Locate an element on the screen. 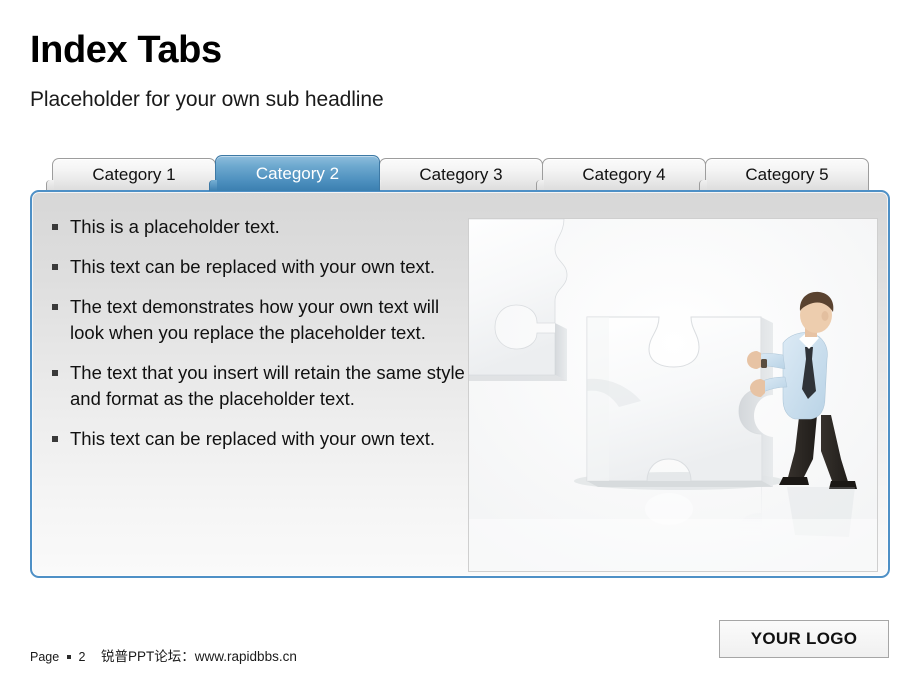  tab-category-5: Category 5 is located at coordinates (784, 174).